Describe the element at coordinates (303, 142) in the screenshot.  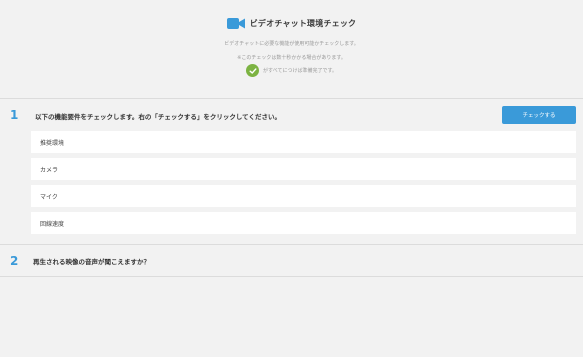
I see `requirement-item-recommended-env: 推奨環境` at that location.